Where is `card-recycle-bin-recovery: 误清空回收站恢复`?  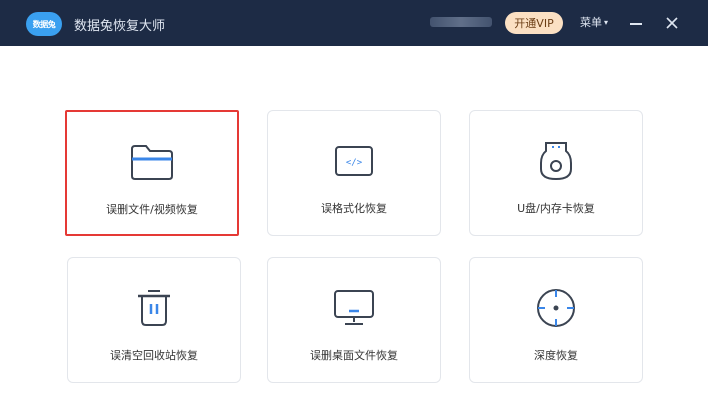
card-recycle-bin-recovery: 误清空回收站恢复 is located at coordinates (154, 320).